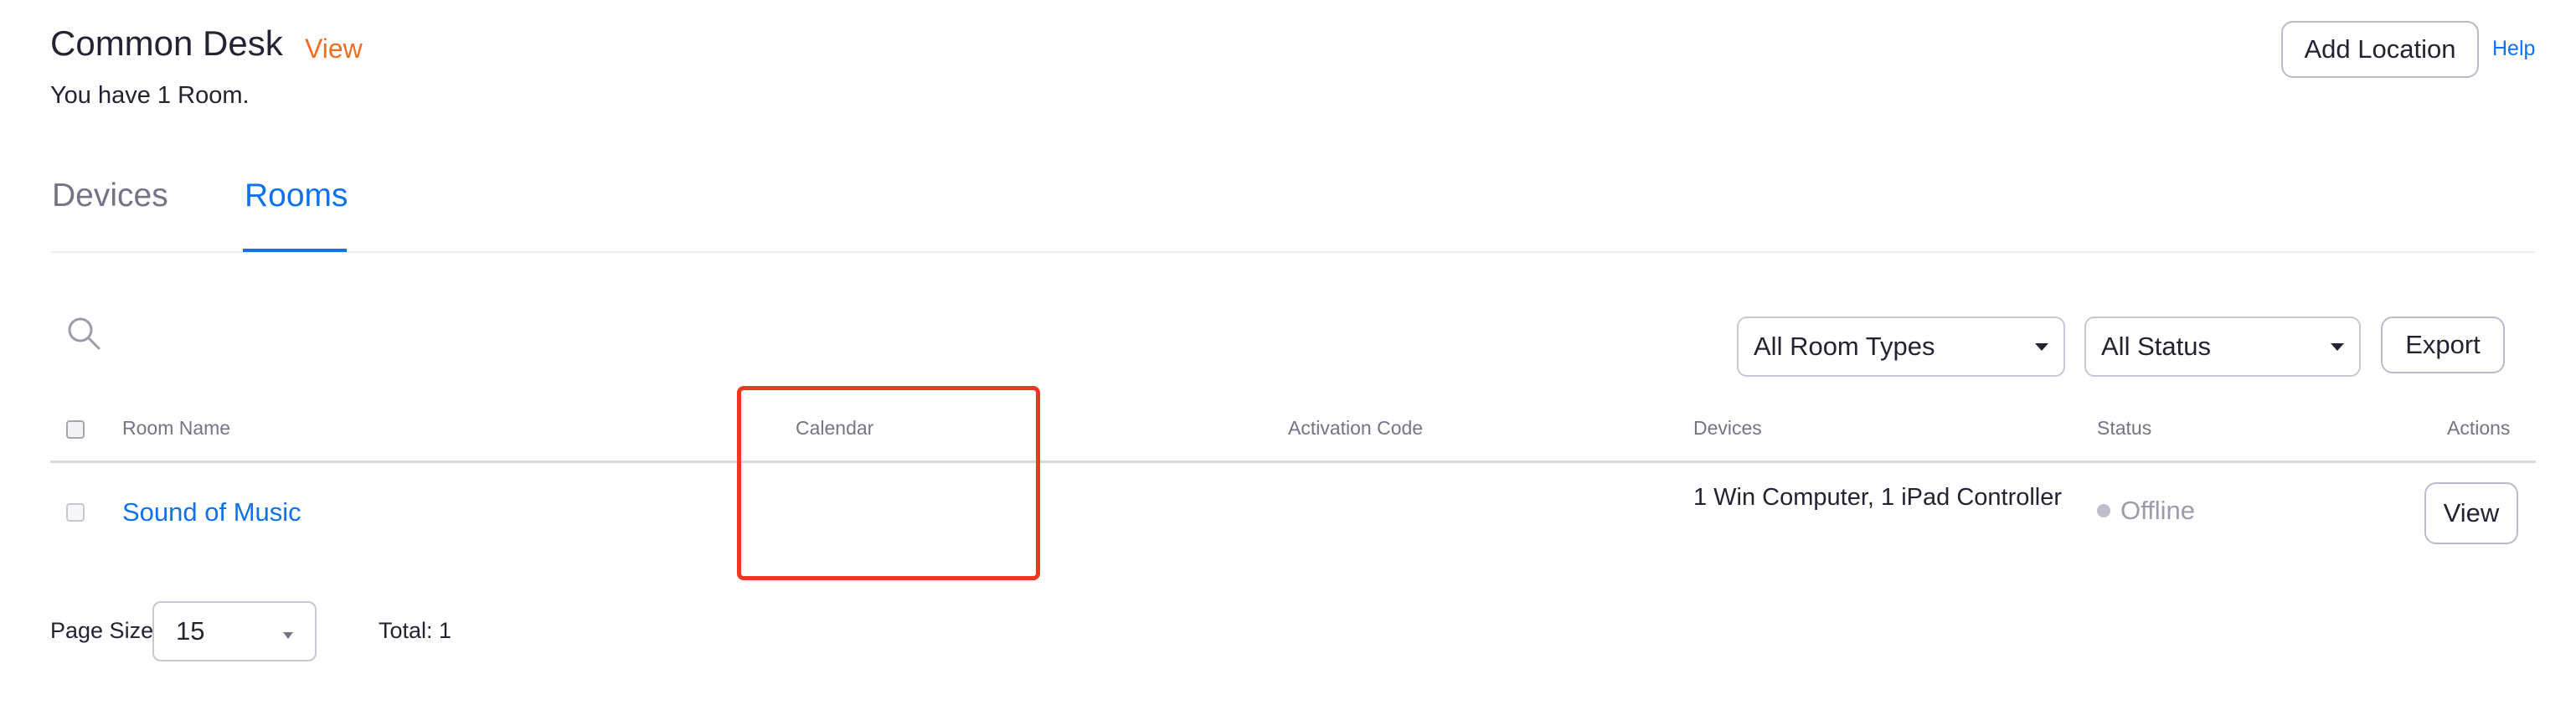  I want to click on status-select-value: All Status, so click(2156, 346).